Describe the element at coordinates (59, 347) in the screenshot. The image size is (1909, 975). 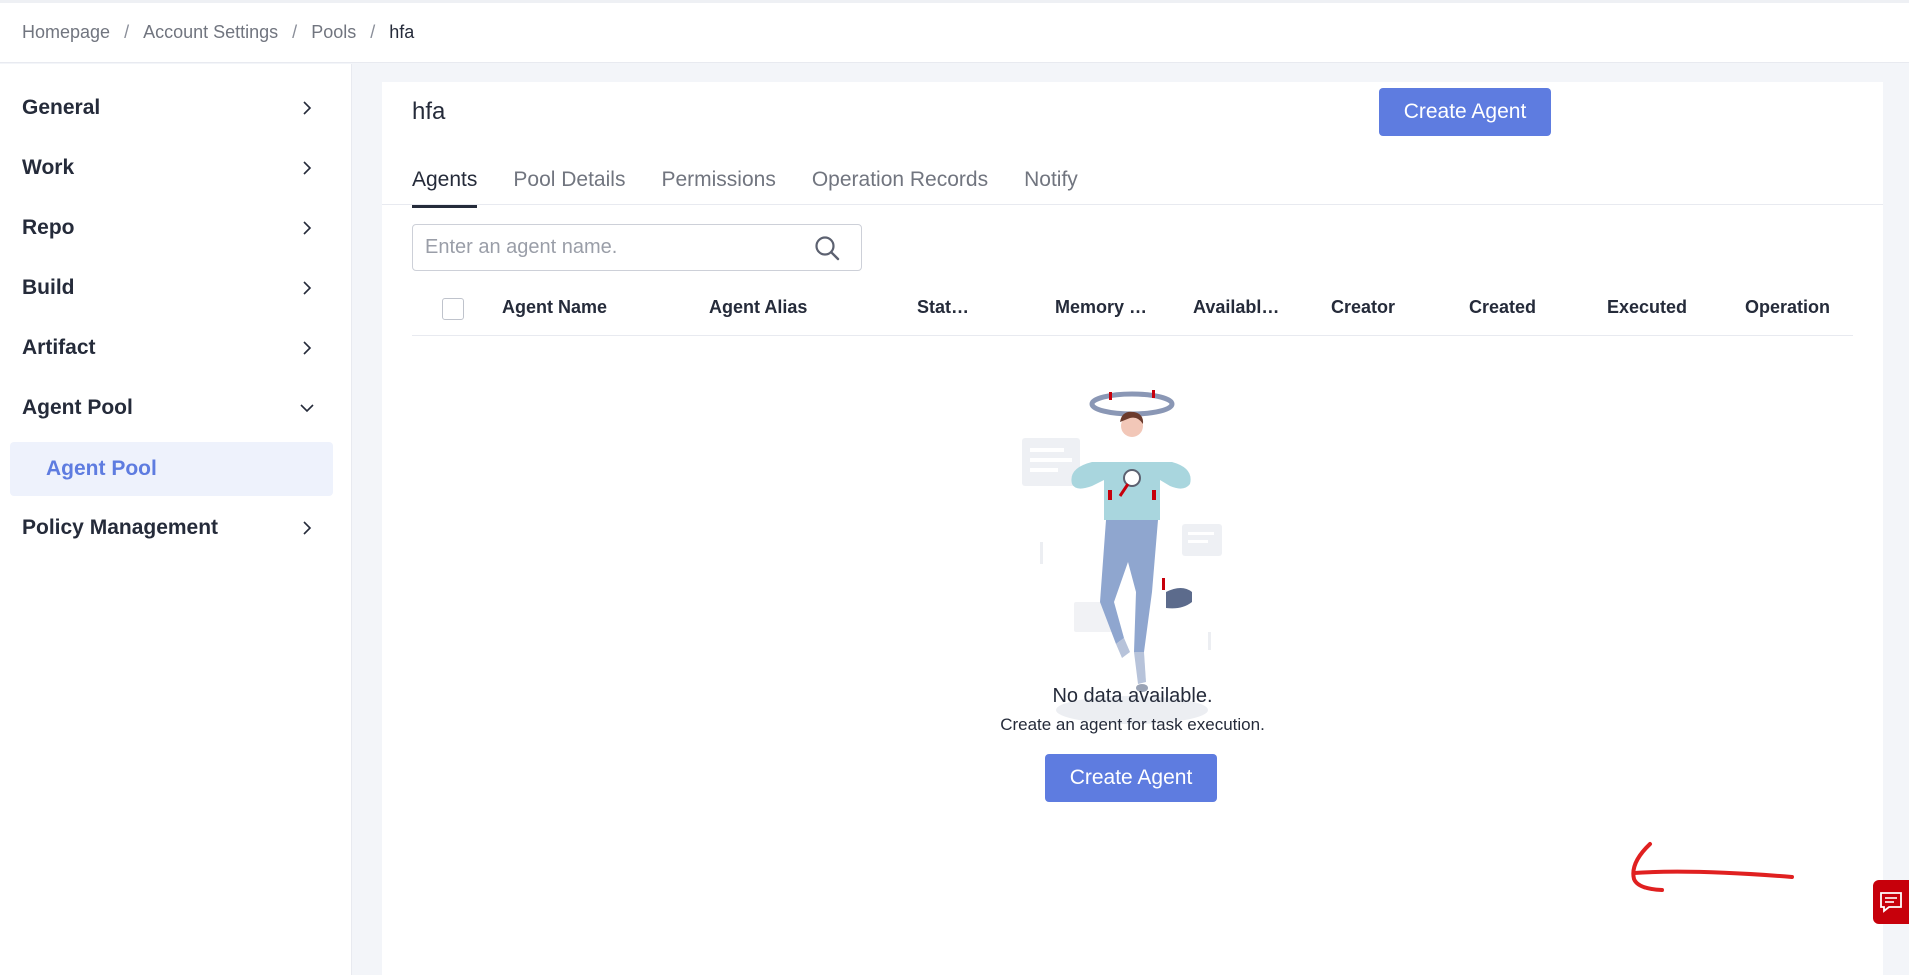
I see `sidebar-item-label: Artifact` at that location.